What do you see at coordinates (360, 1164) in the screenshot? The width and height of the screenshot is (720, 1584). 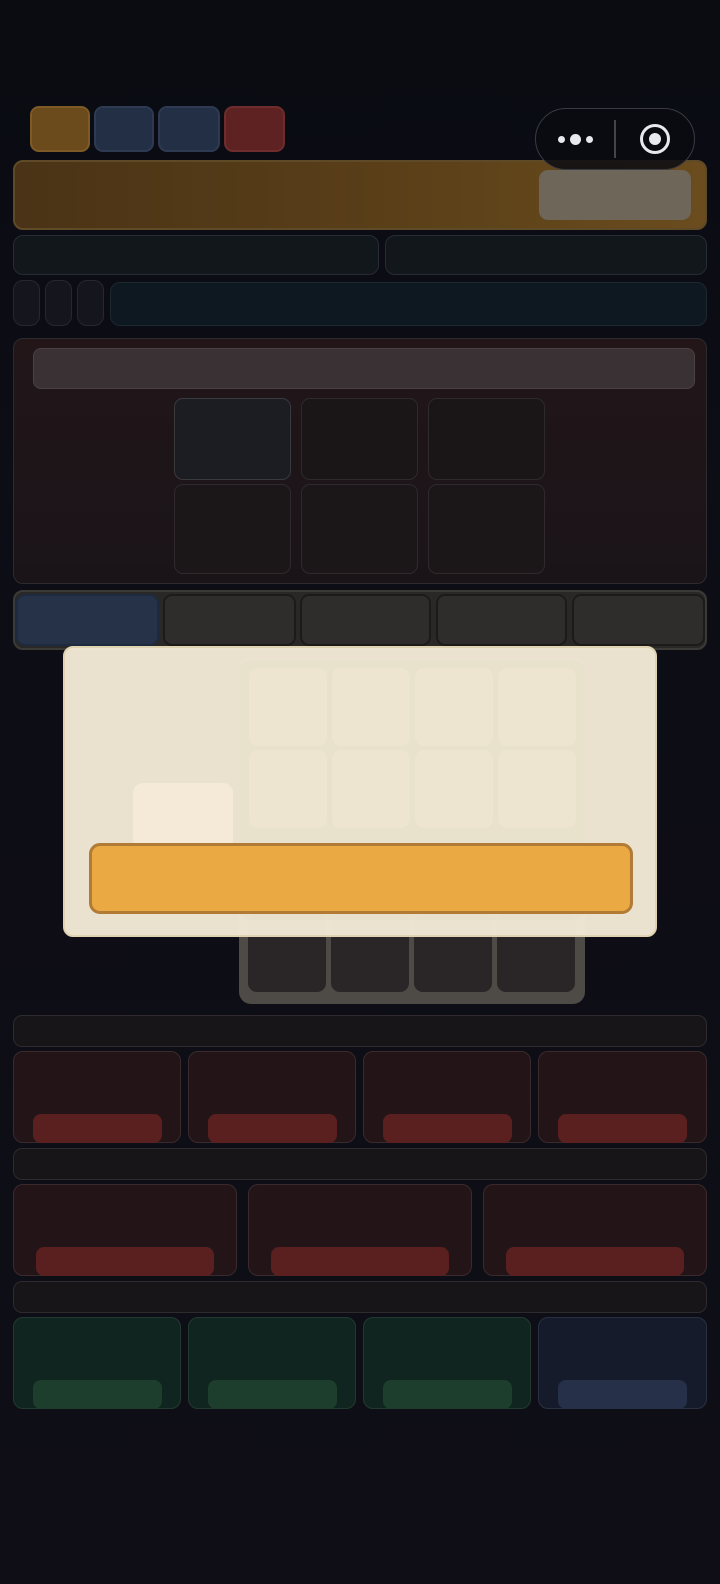 I see `section-header-b` at bounding box center [360, 1164].